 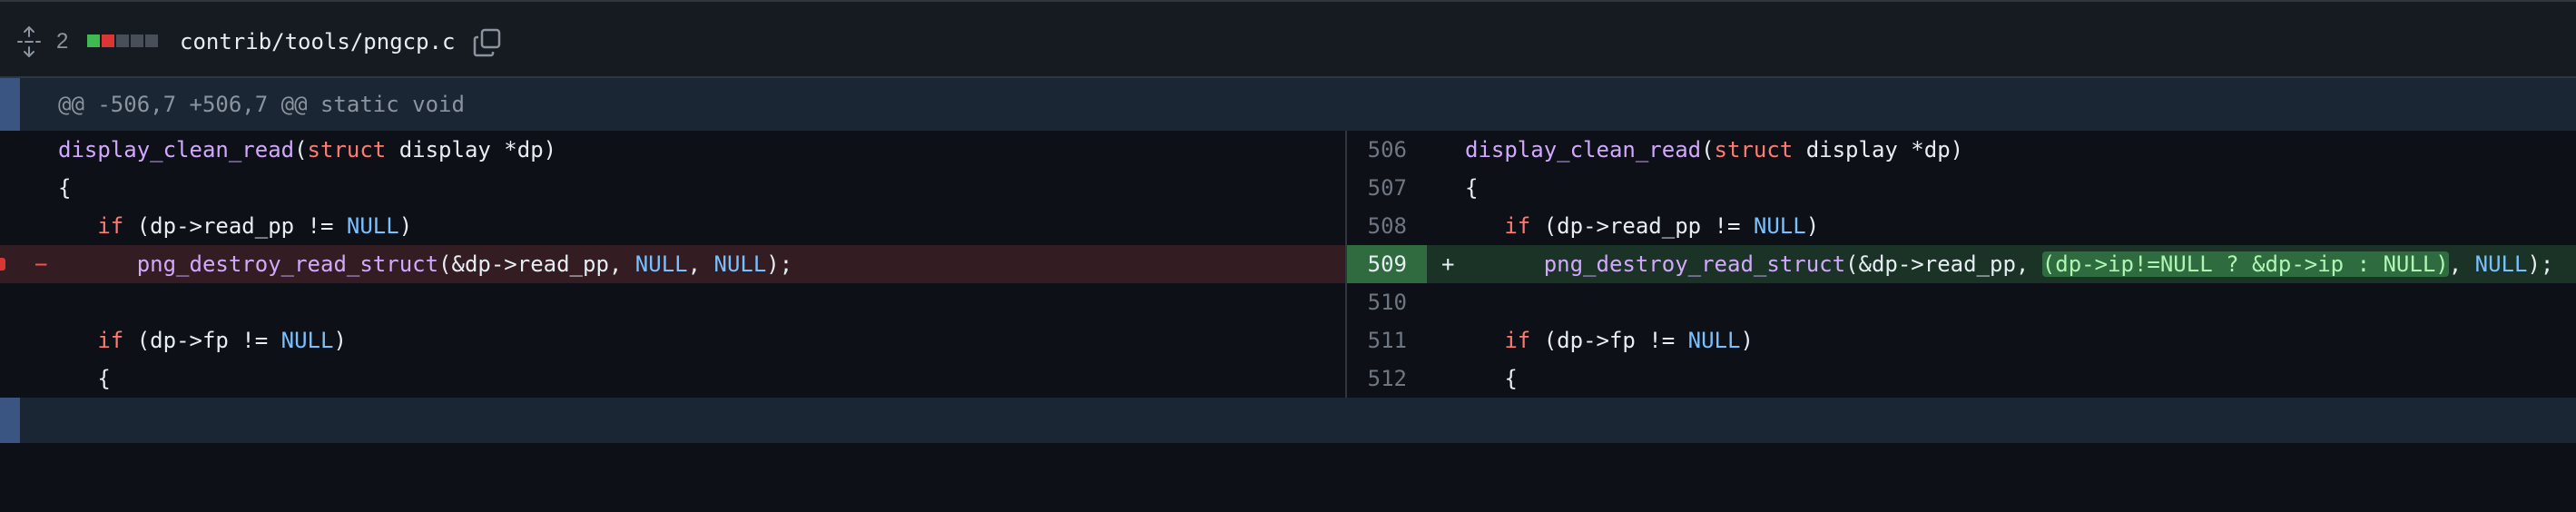 I want to click on line-number: 512, so click(x=1377, y=378).